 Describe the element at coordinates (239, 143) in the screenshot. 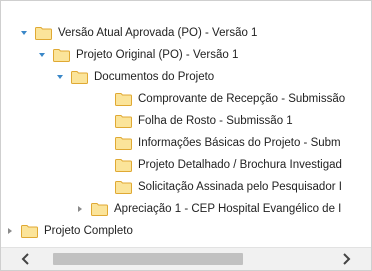

I see `tree-node-label: Informações Básicas do Projeto - Subm` at that location.